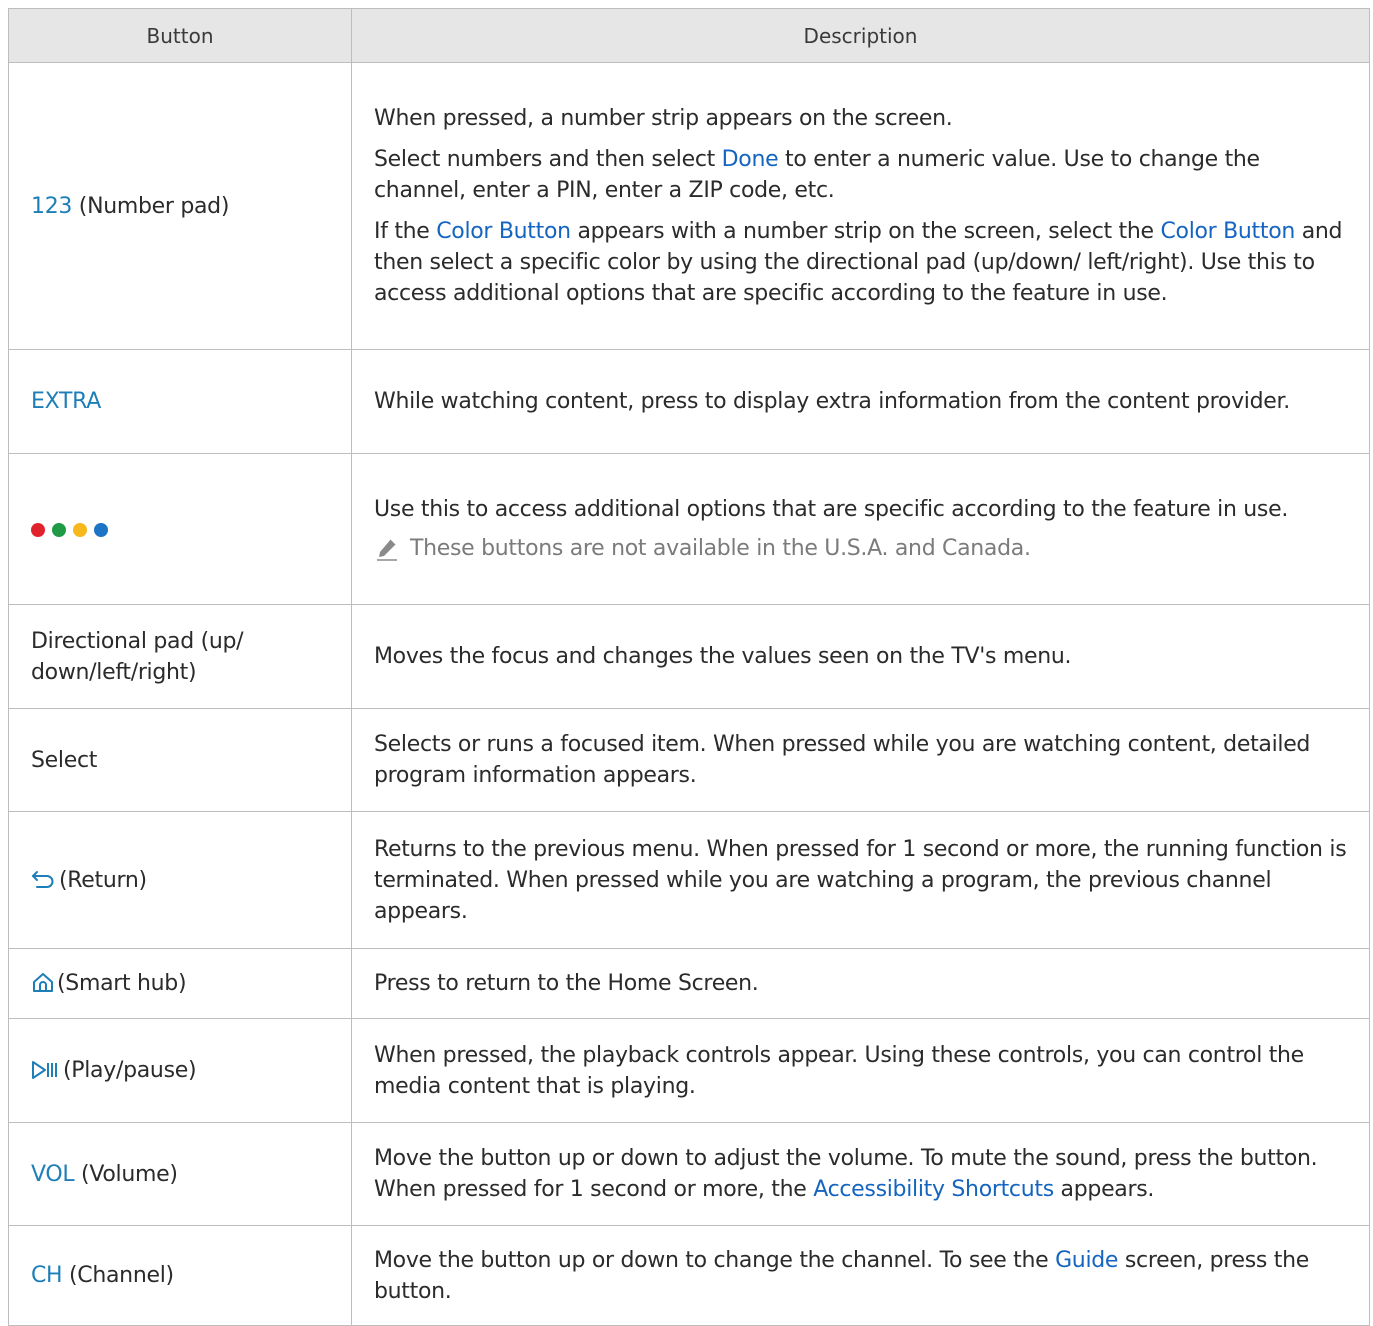 The image size is (1373, 1326). Describe the element at coordinates (43, 879) in the screenshot. I see `return-arrow-icon` at that location.